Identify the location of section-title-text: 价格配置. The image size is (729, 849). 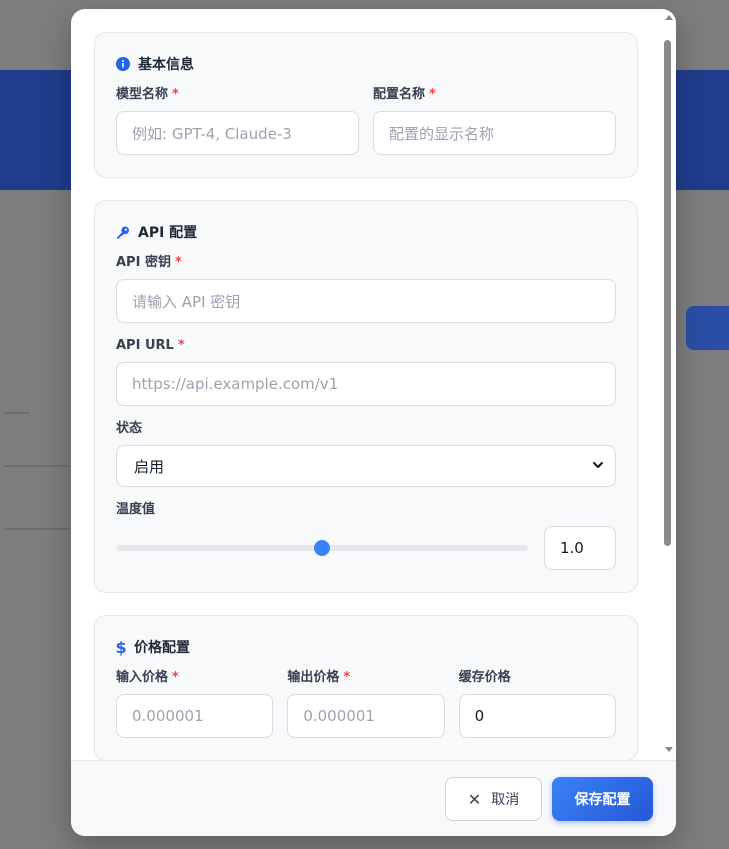
(162, 648).